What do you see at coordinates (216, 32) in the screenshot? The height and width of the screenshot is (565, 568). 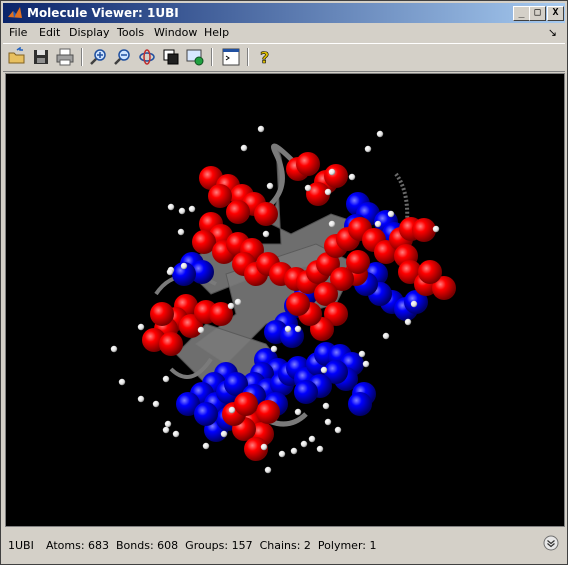 I see `menu-help: Help` at bounding box center [216, 32].